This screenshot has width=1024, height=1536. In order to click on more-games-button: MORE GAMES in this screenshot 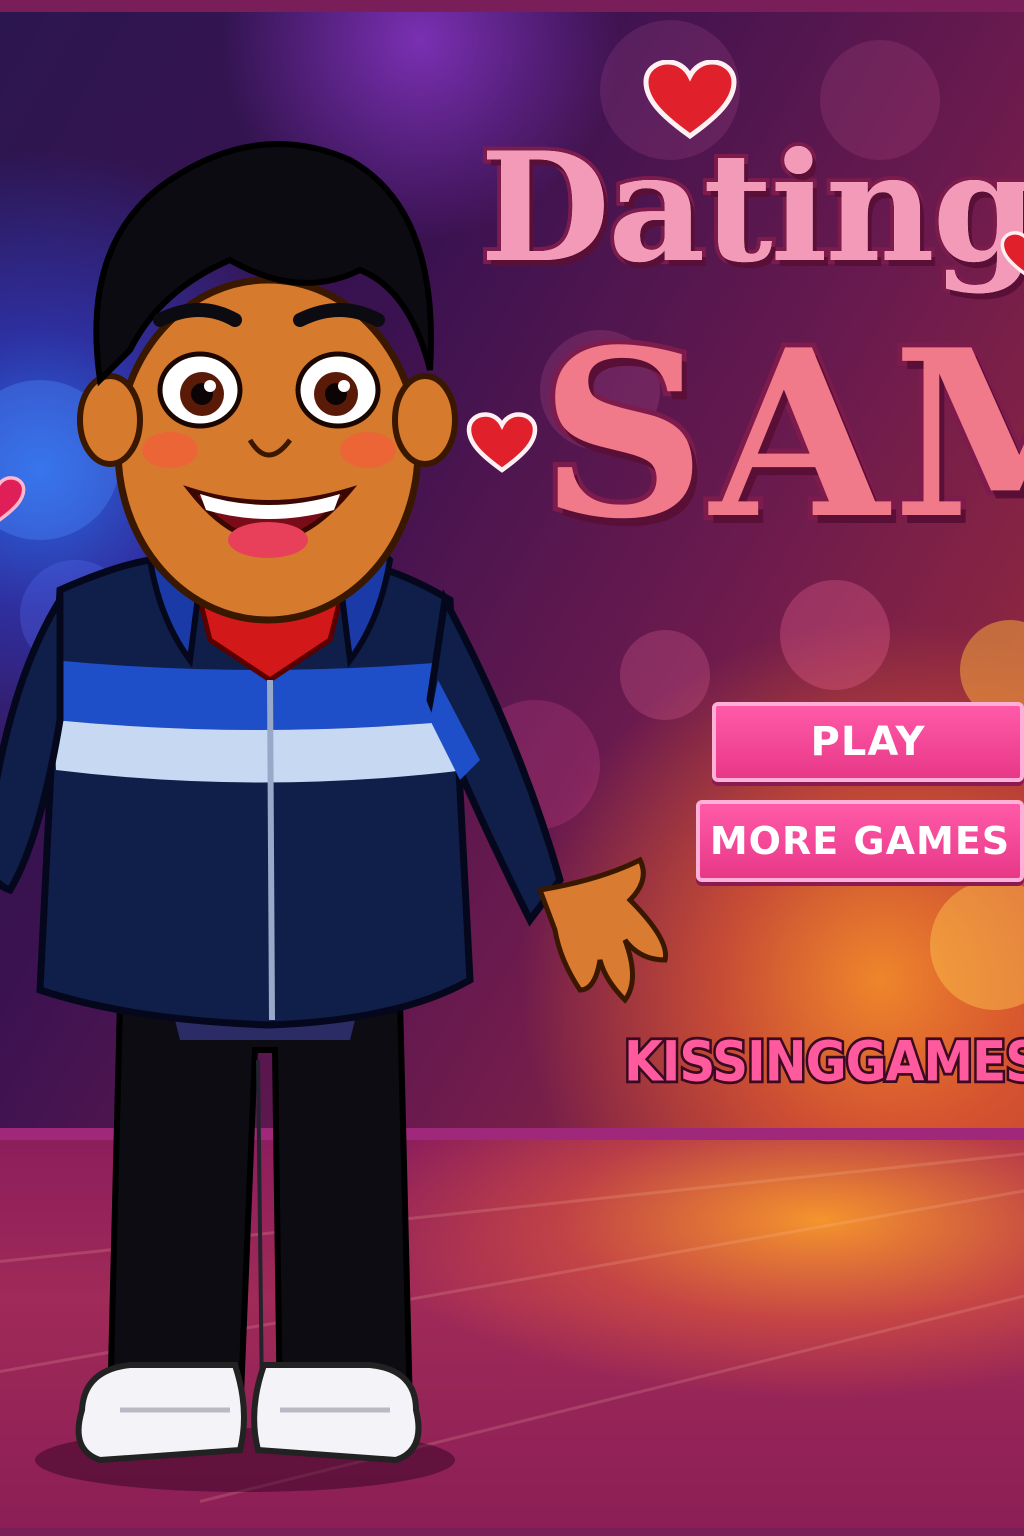, I will do `click(860, 841)`.